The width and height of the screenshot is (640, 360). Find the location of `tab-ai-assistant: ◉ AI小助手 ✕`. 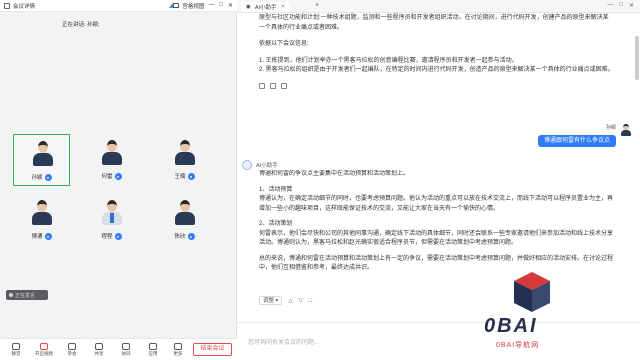

tab-ai-assistant: ◉ AI小助手 ✕ is located at coordinates (266, 7).